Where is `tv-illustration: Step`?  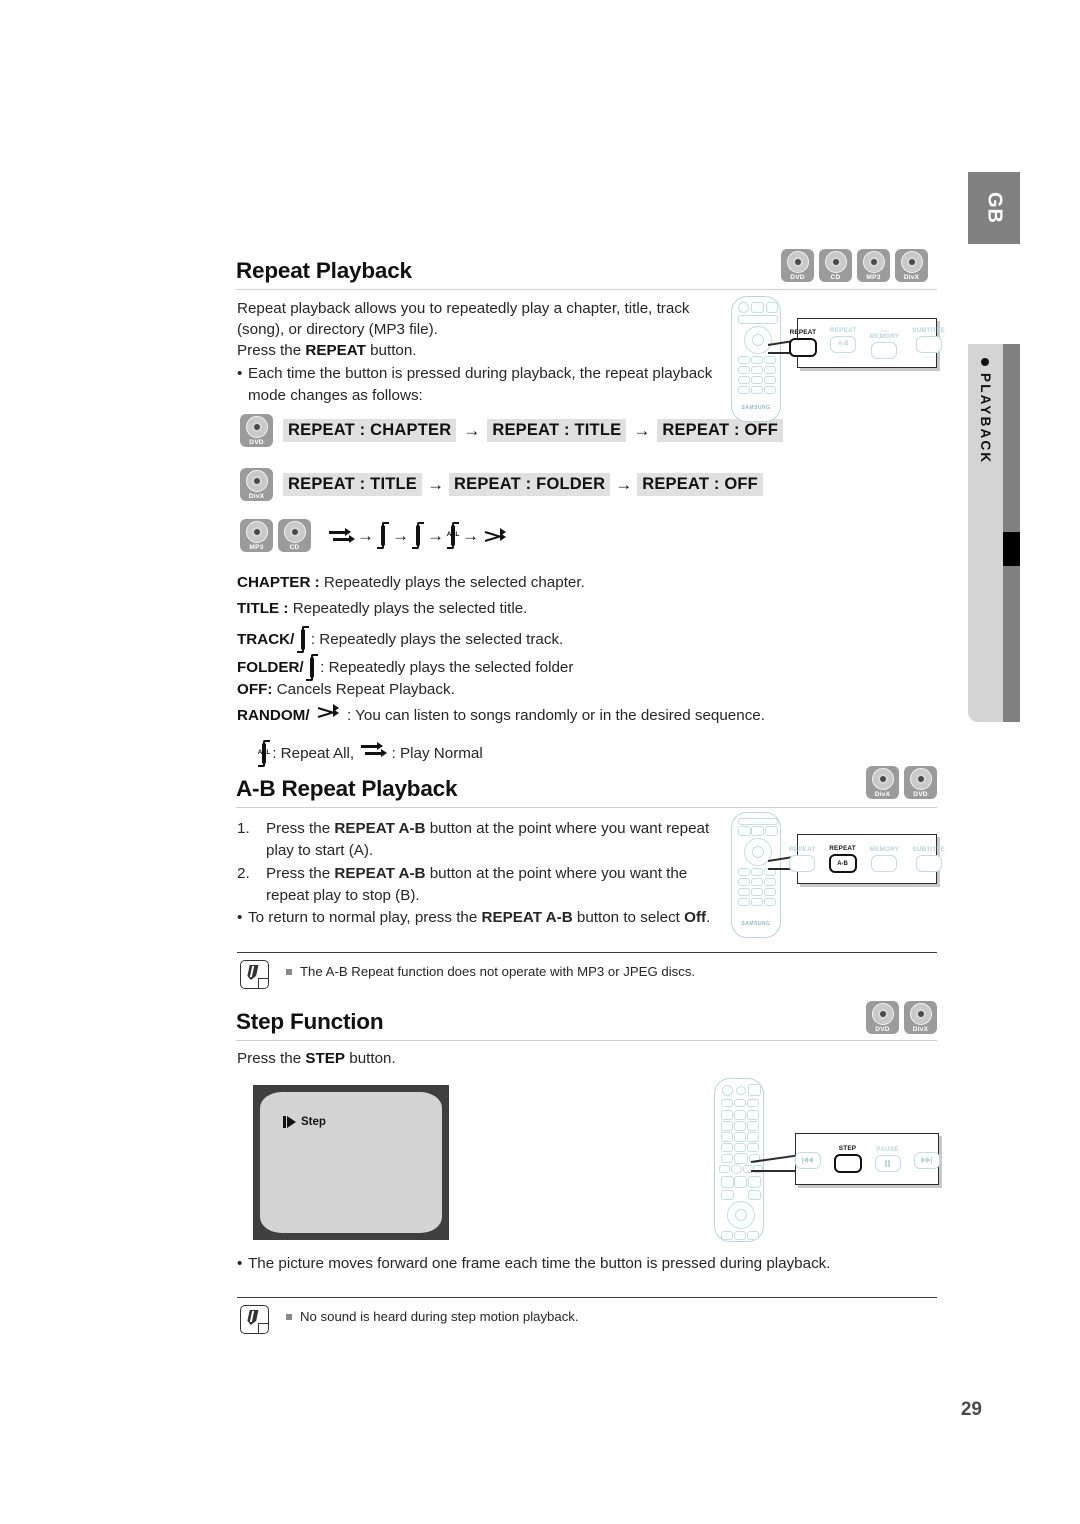 tv-illustration: Step is located at coordinates (351, 1162).